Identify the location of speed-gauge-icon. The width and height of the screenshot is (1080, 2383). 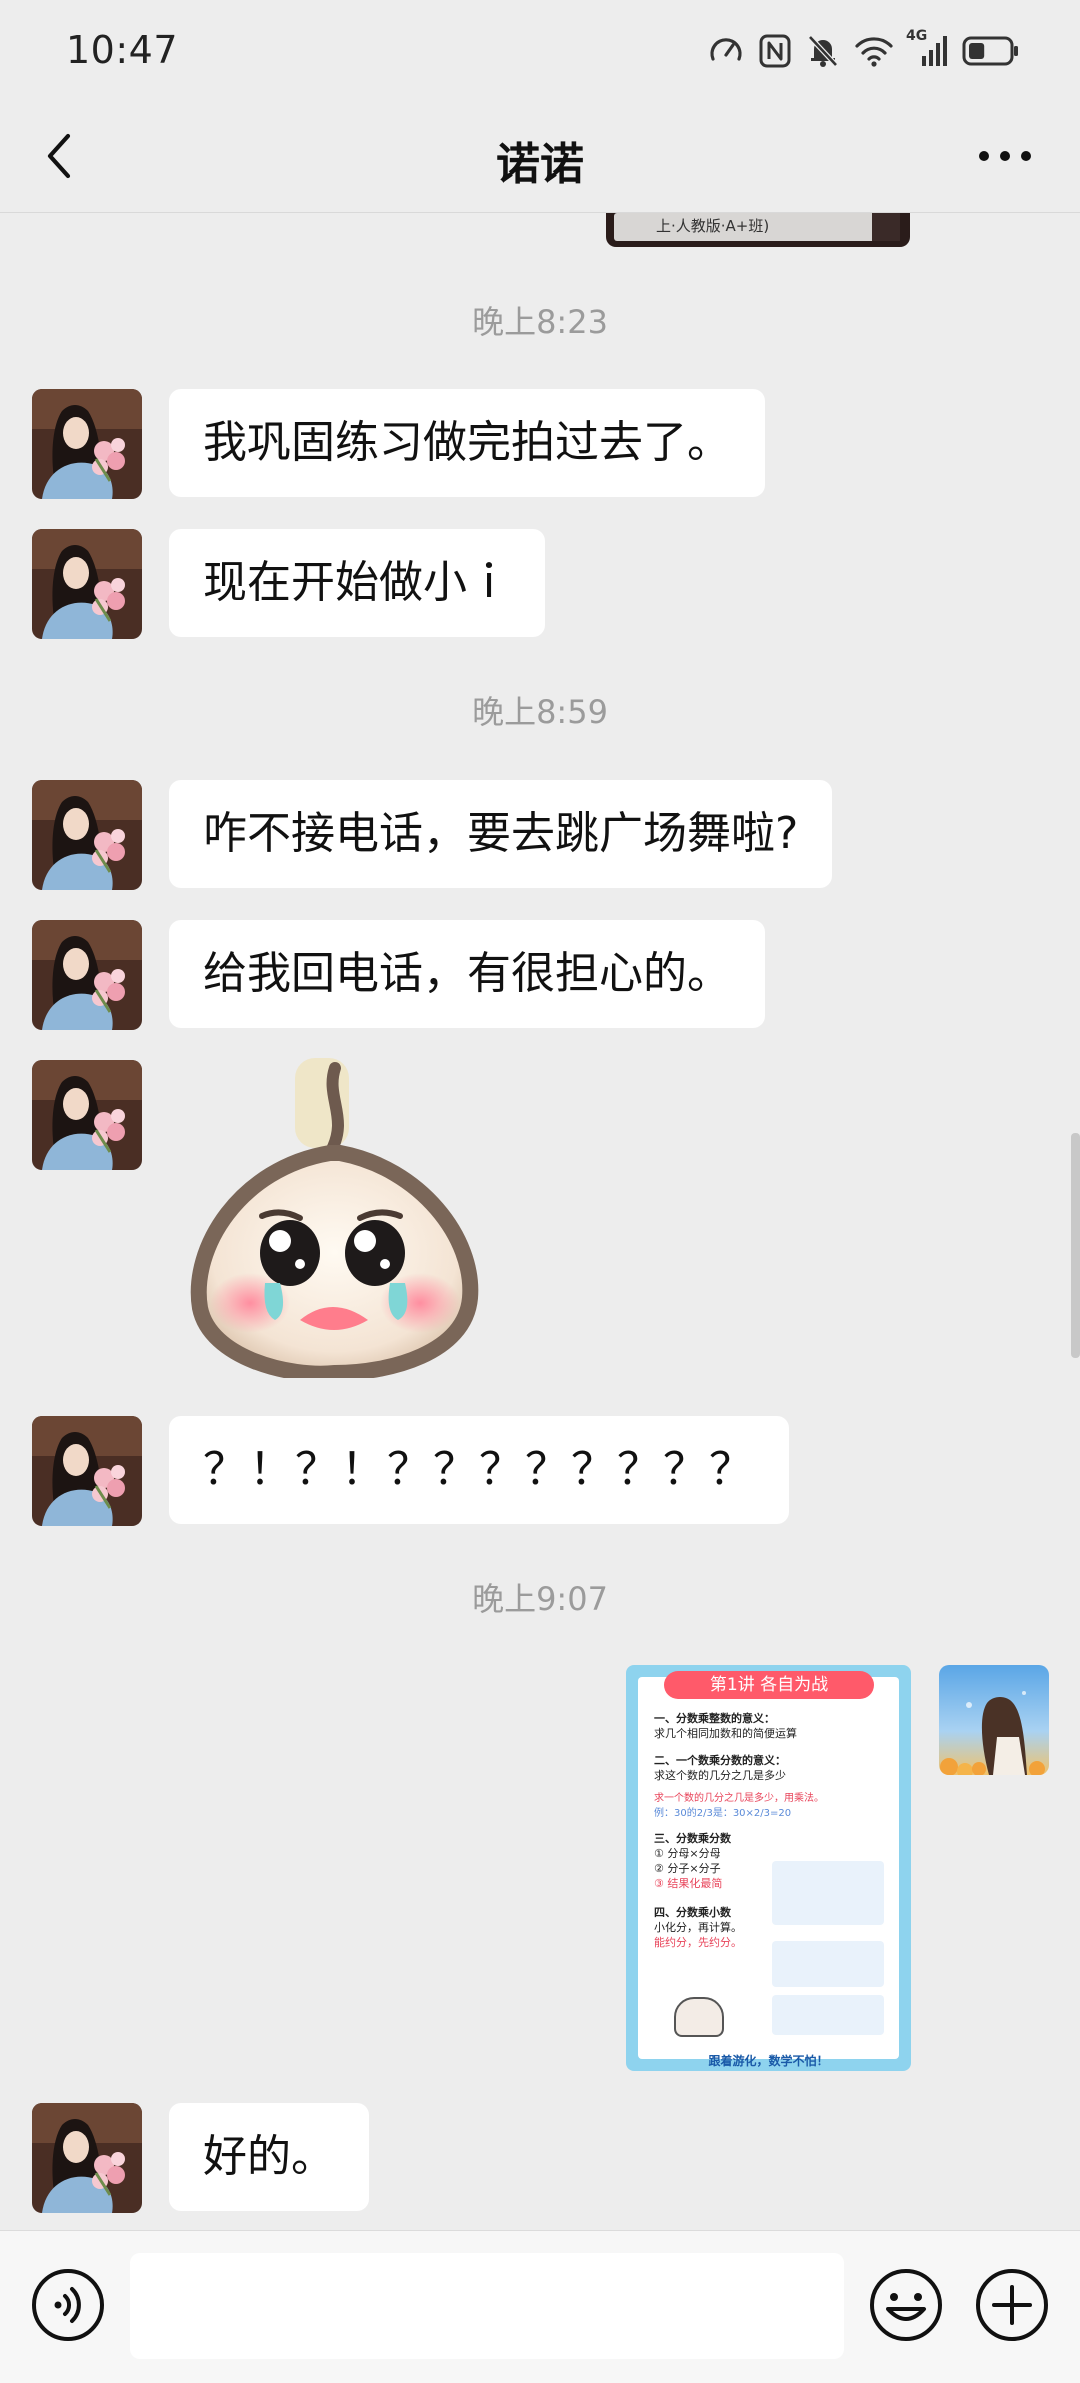
(726, 51).